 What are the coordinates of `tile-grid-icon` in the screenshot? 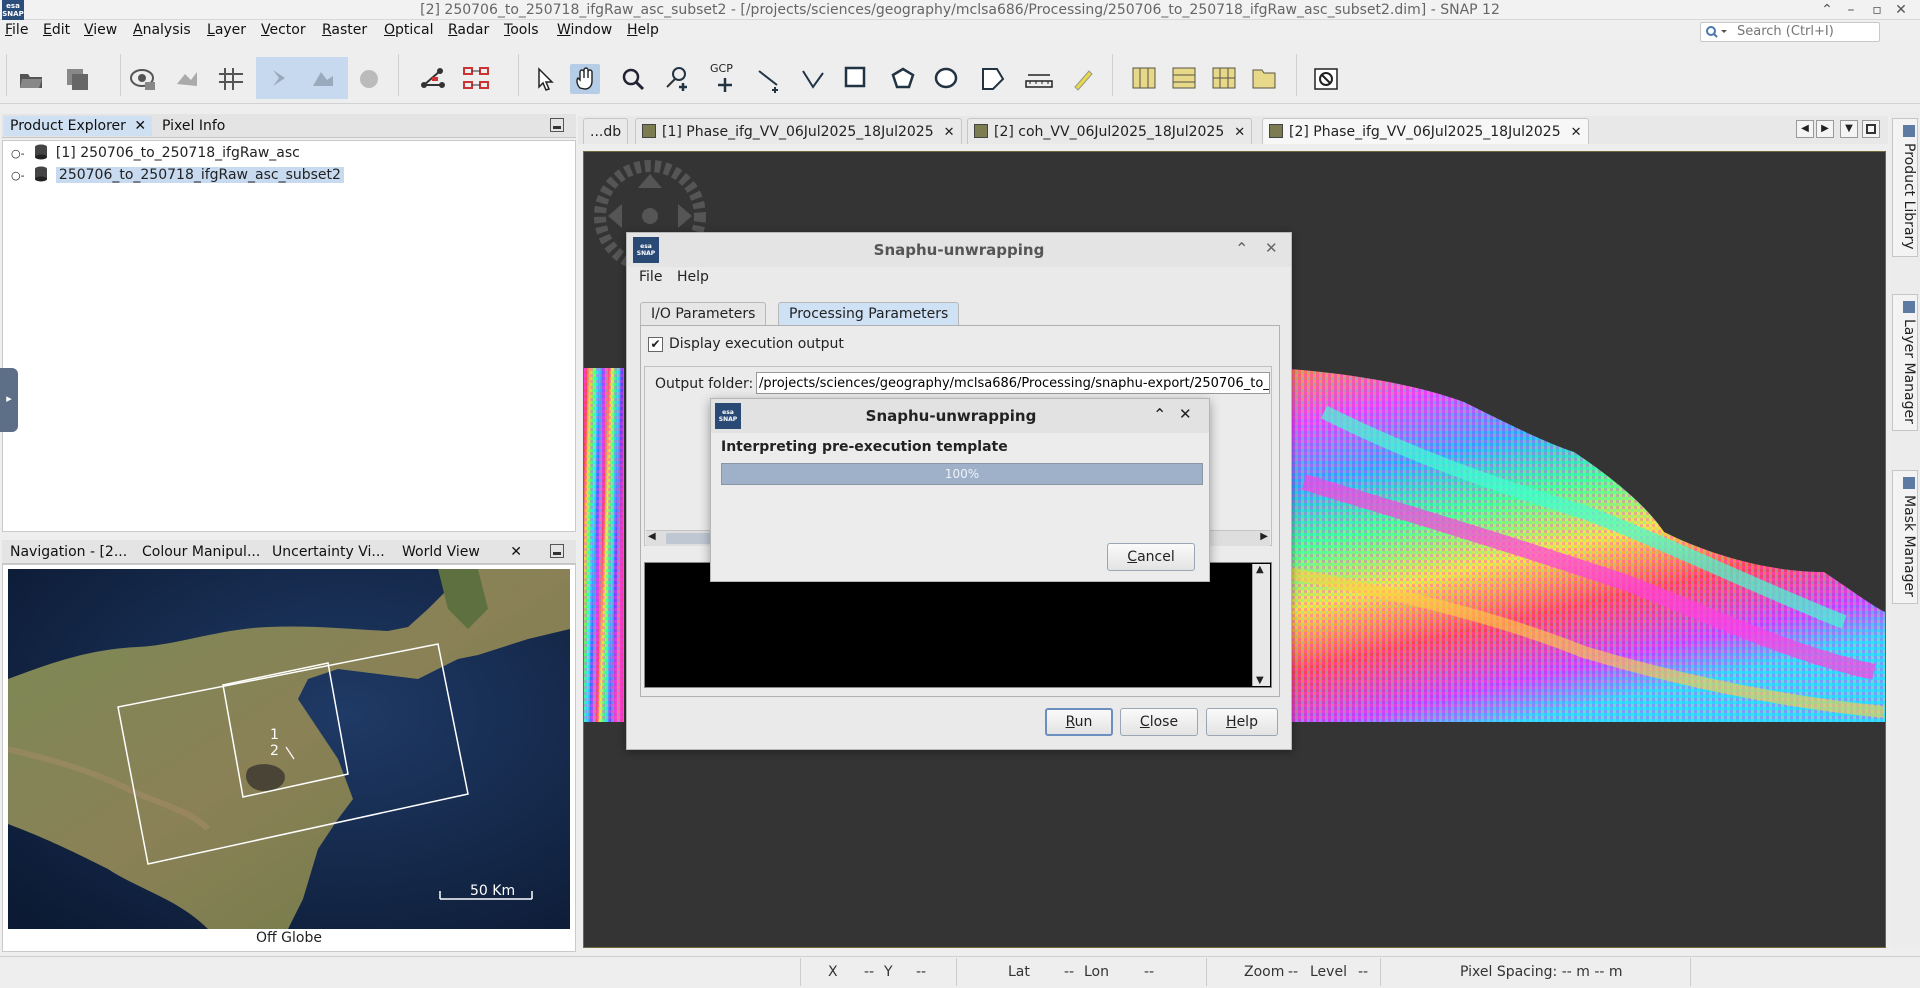 It's located at (1225, 79).